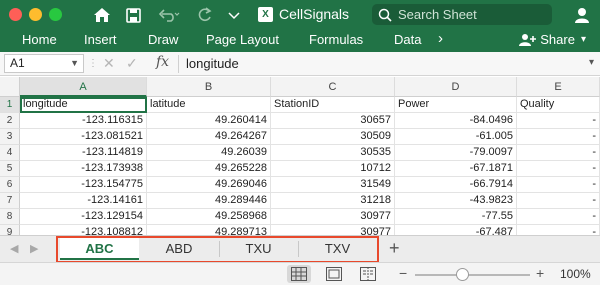 The width and height of the screenshot is (600, 285). What do you see at coordinates (456, 217) in the screenshot?
I see `cell: -77.55` at bounding box center [456, 217].